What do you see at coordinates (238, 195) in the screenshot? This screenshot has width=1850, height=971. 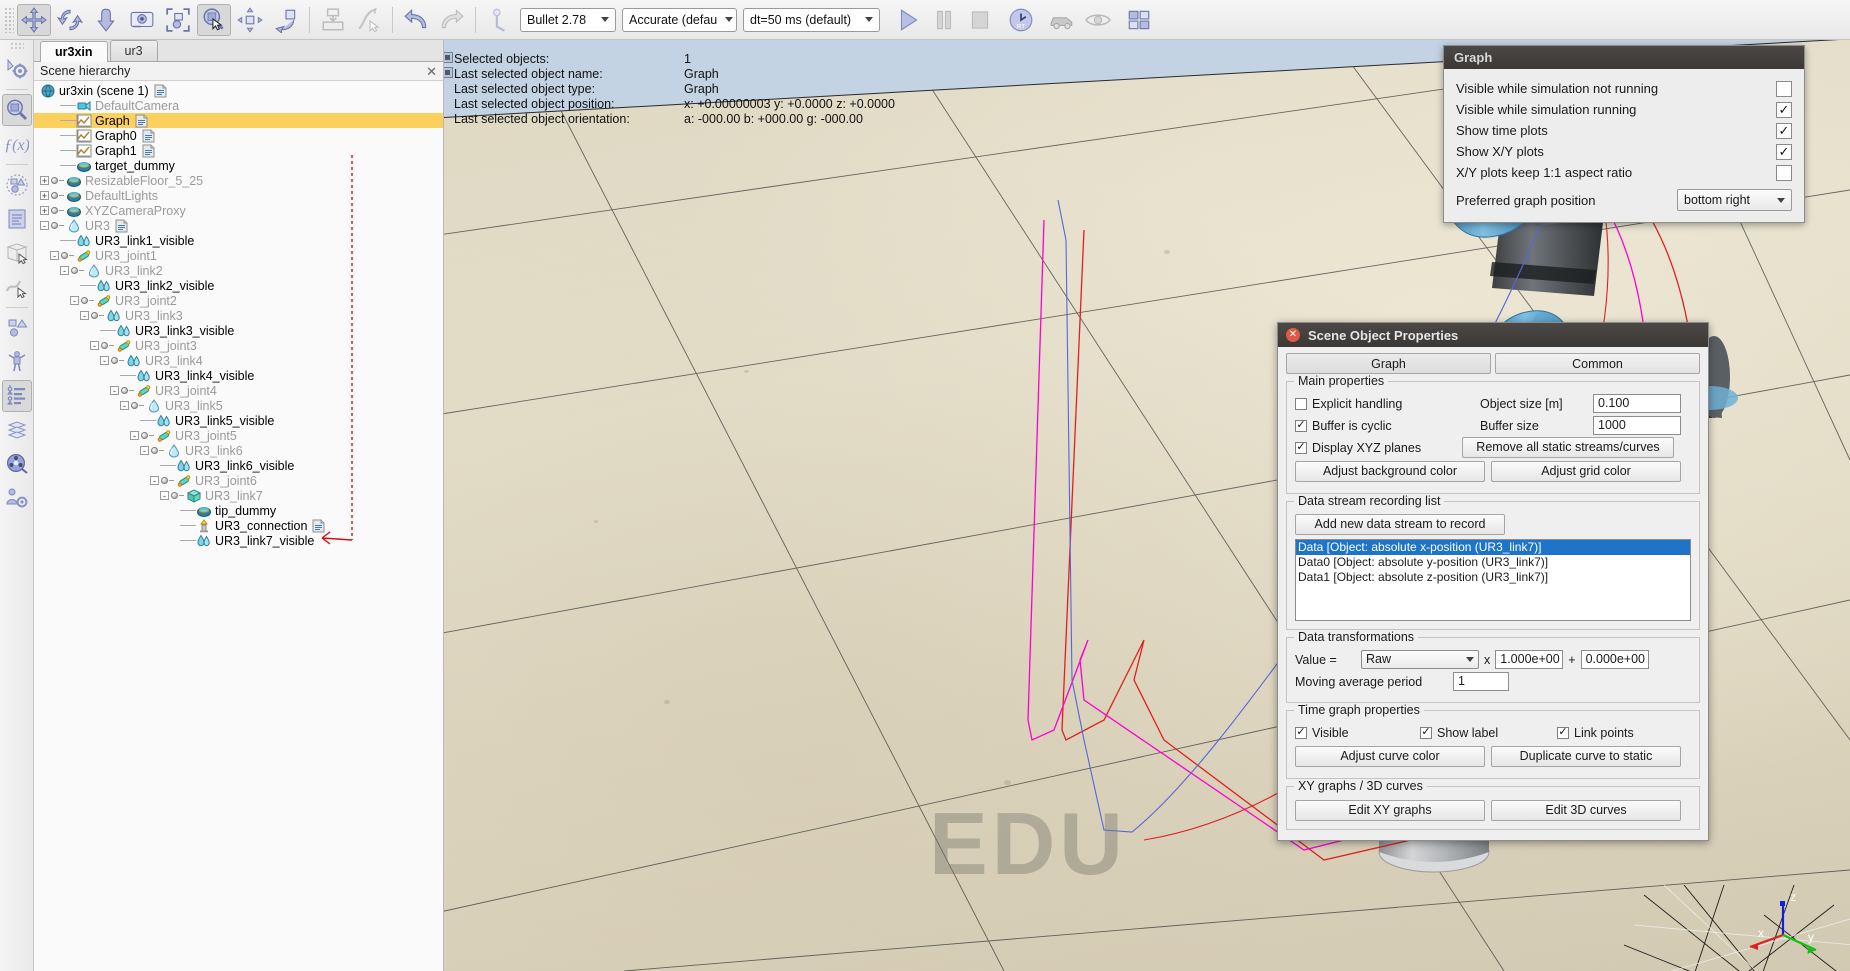 I see `tree-item-defaultlights: + DefaultLights` at bounding box center [238, 195].